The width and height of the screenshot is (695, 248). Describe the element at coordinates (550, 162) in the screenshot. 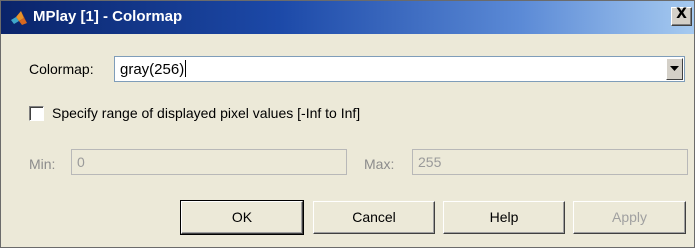

I see `max-field: 255` at that location.